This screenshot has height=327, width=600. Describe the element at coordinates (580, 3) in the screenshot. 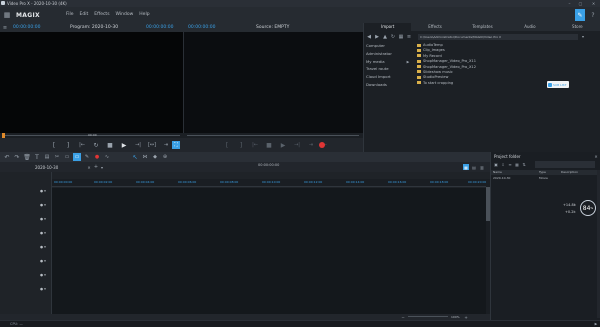

I see `maximize-button: ▢` at that location.